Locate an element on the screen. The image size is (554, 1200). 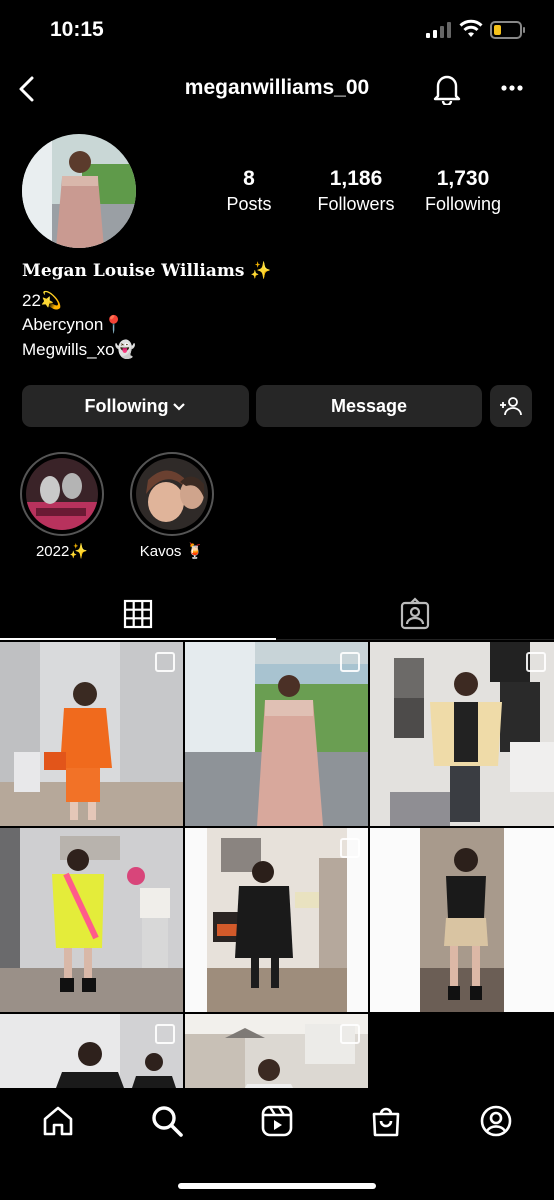
message-button-label: Message is located at coordinates (369, 405).